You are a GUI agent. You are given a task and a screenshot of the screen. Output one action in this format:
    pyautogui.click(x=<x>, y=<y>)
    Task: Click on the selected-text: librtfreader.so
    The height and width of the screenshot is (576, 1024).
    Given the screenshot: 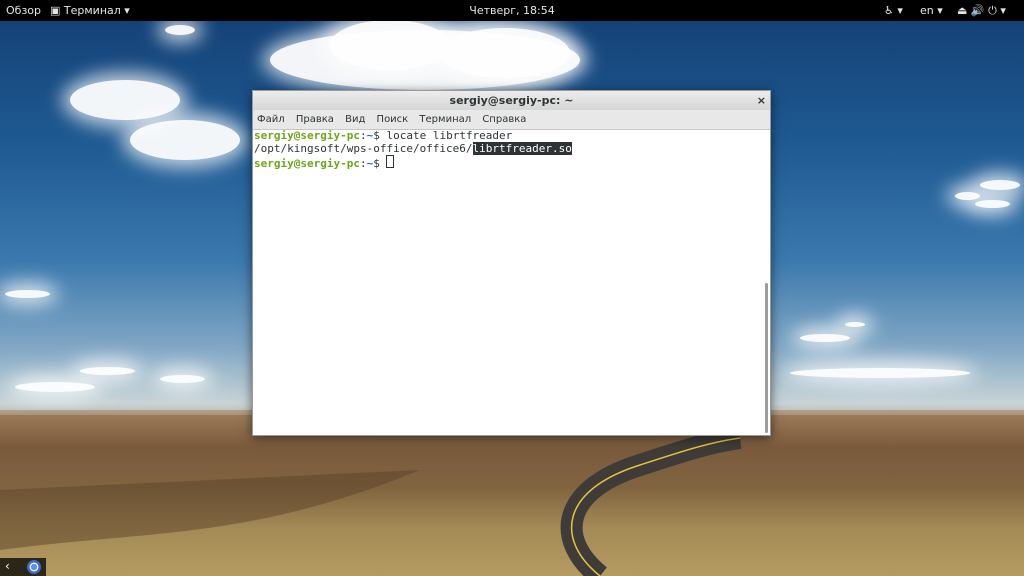 What is the action you would take?
    pyautogui.click(x=522, y=148)
    